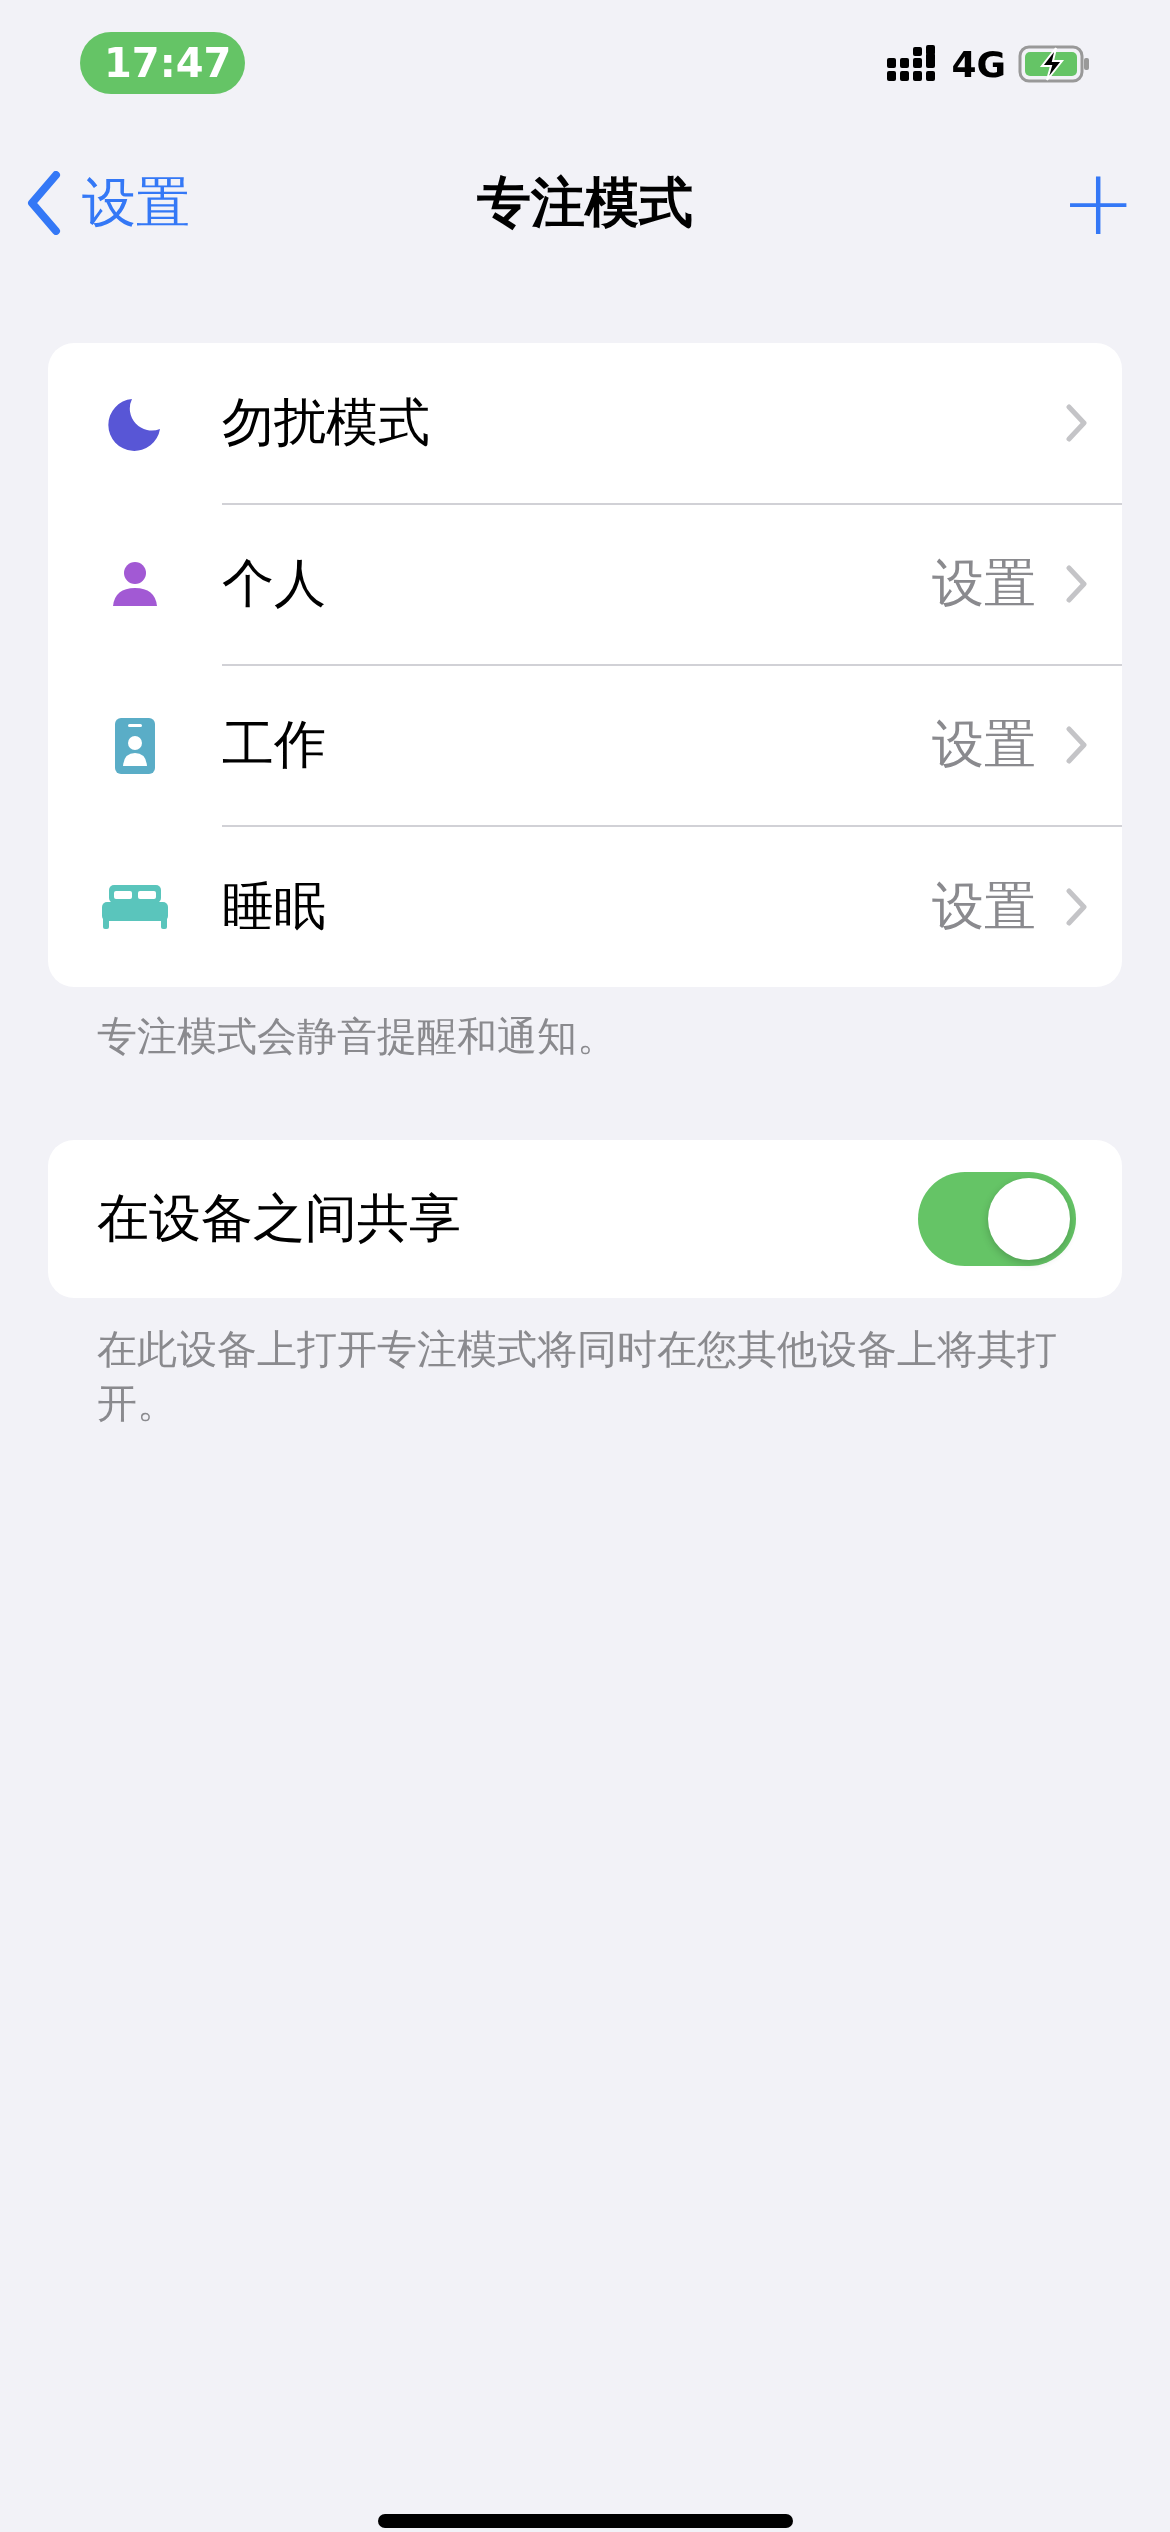  What do you see at coordinates (585, 584) in the screenshot?
I see `focus-mode-item: 个人 设置` at bounding box center [585, 584].